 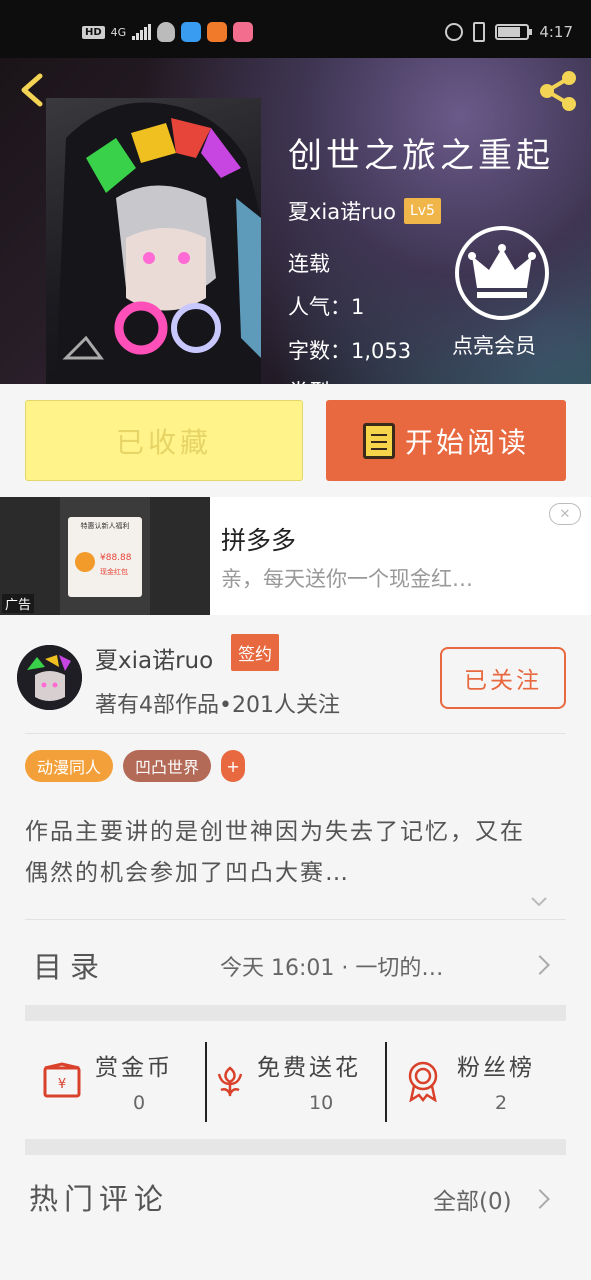 What do you see at coordinates (255, 652) in the screenshot?
I see `signed-badge: 签约` at bounding box center [255, 652].